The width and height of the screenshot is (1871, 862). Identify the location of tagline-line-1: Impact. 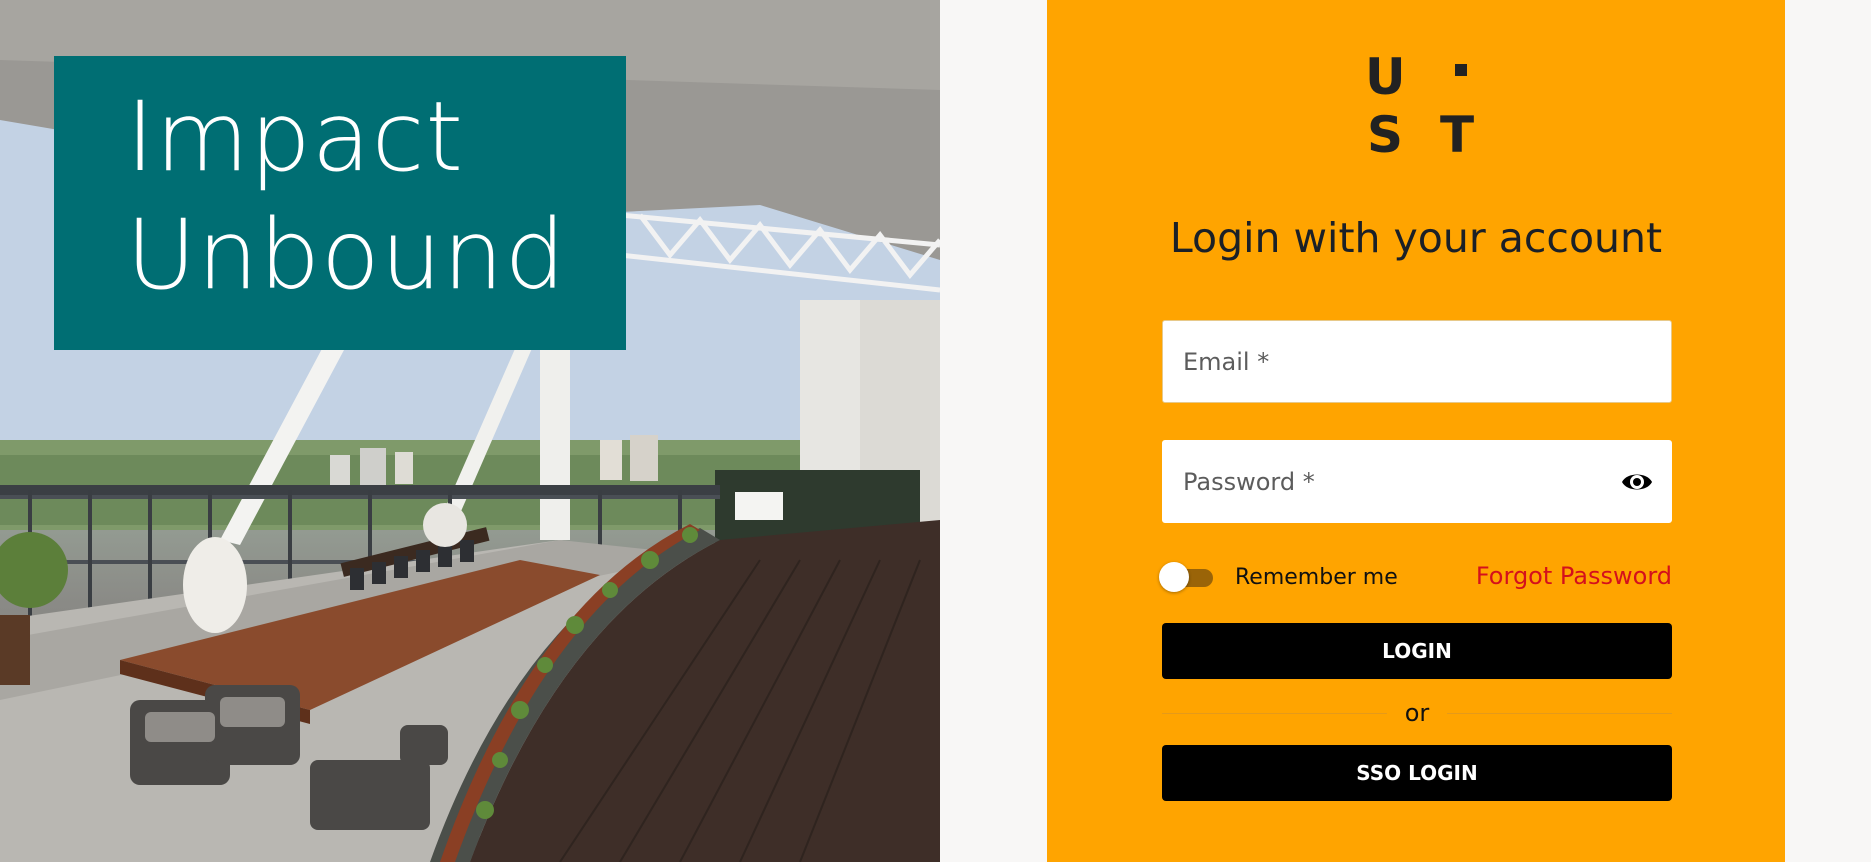
(295, 137).